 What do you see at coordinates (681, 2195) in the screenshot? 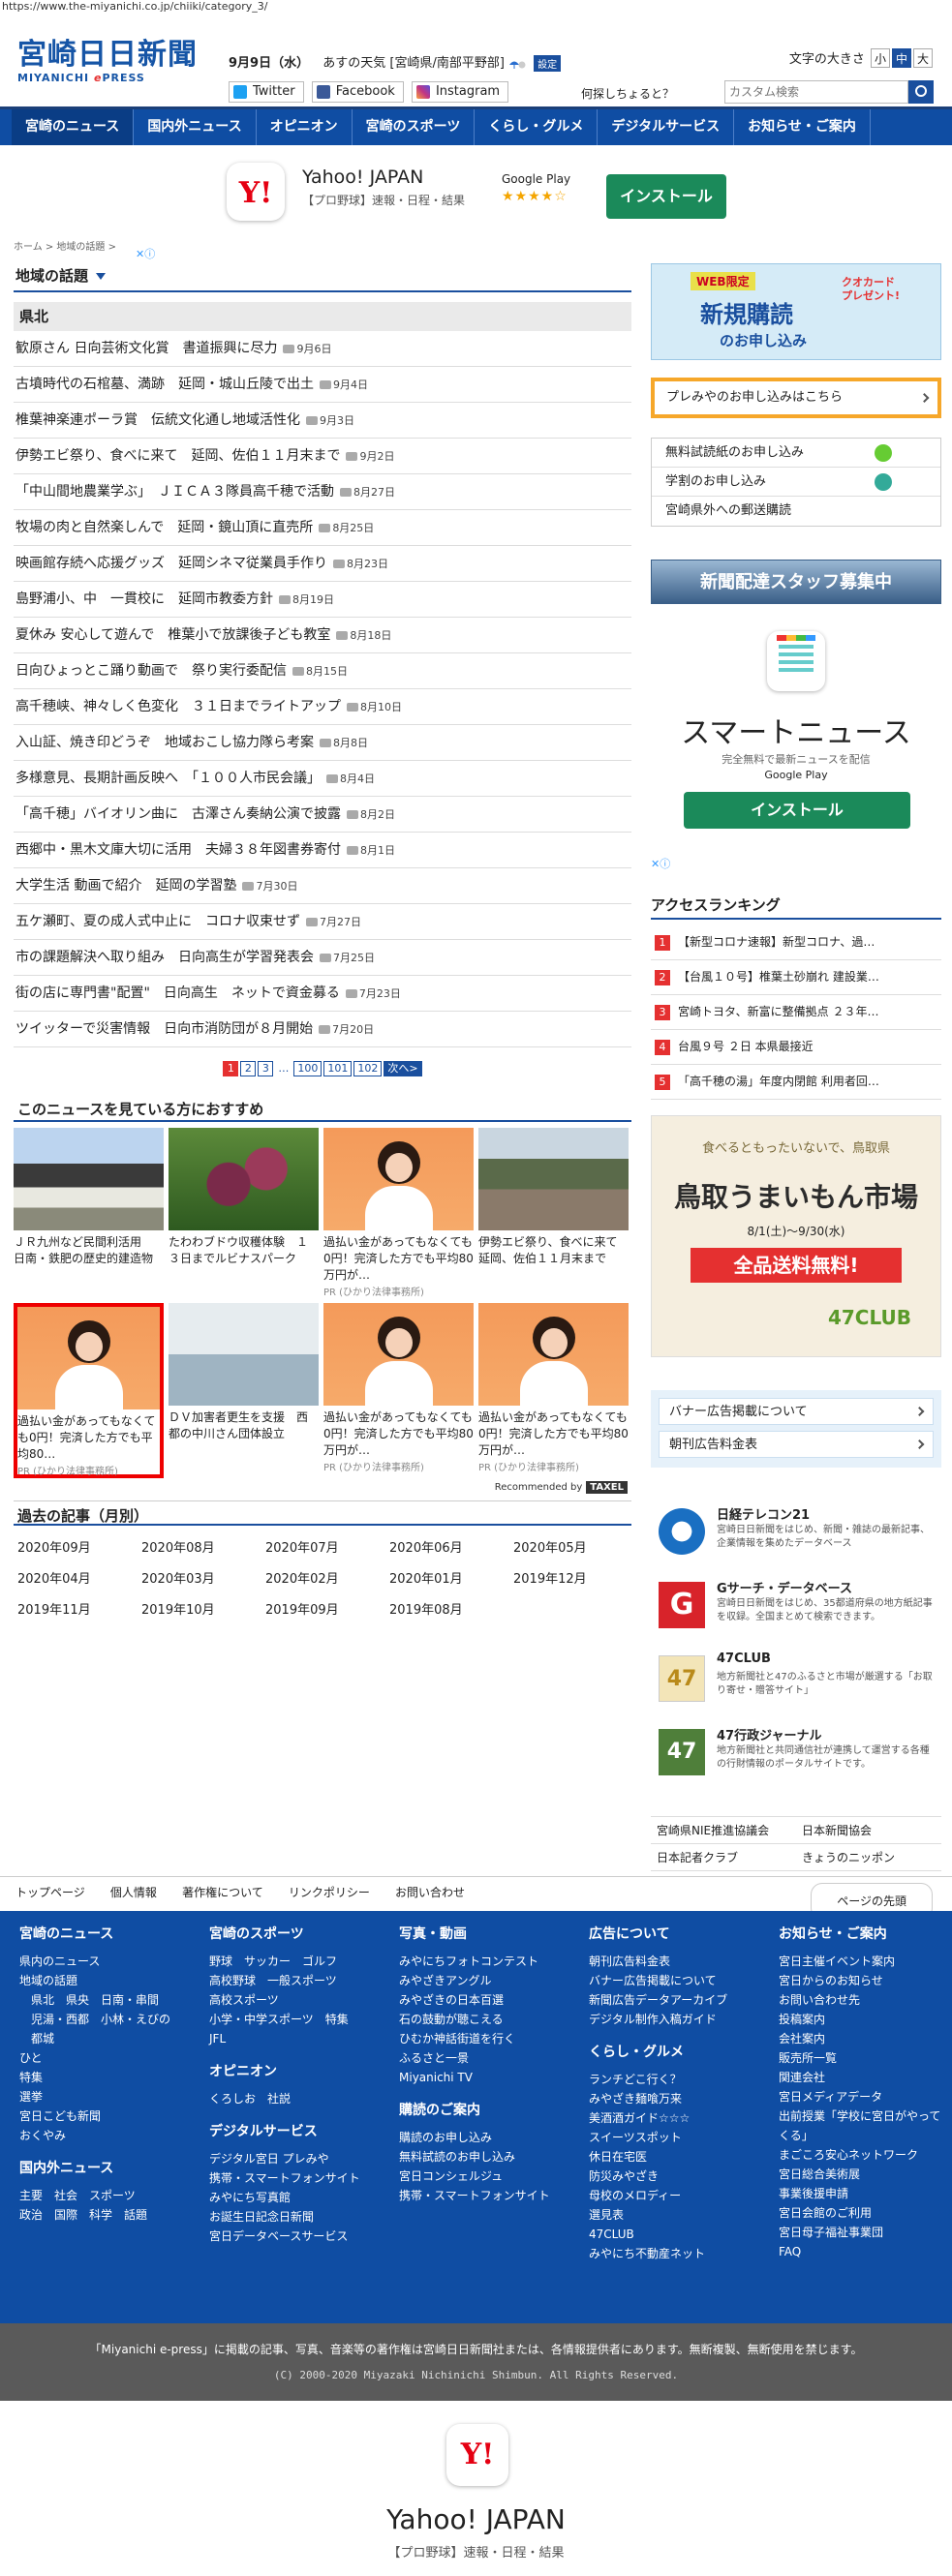
I see `footer-link: 母校のメロディー` at bounding box center [681, 2195].